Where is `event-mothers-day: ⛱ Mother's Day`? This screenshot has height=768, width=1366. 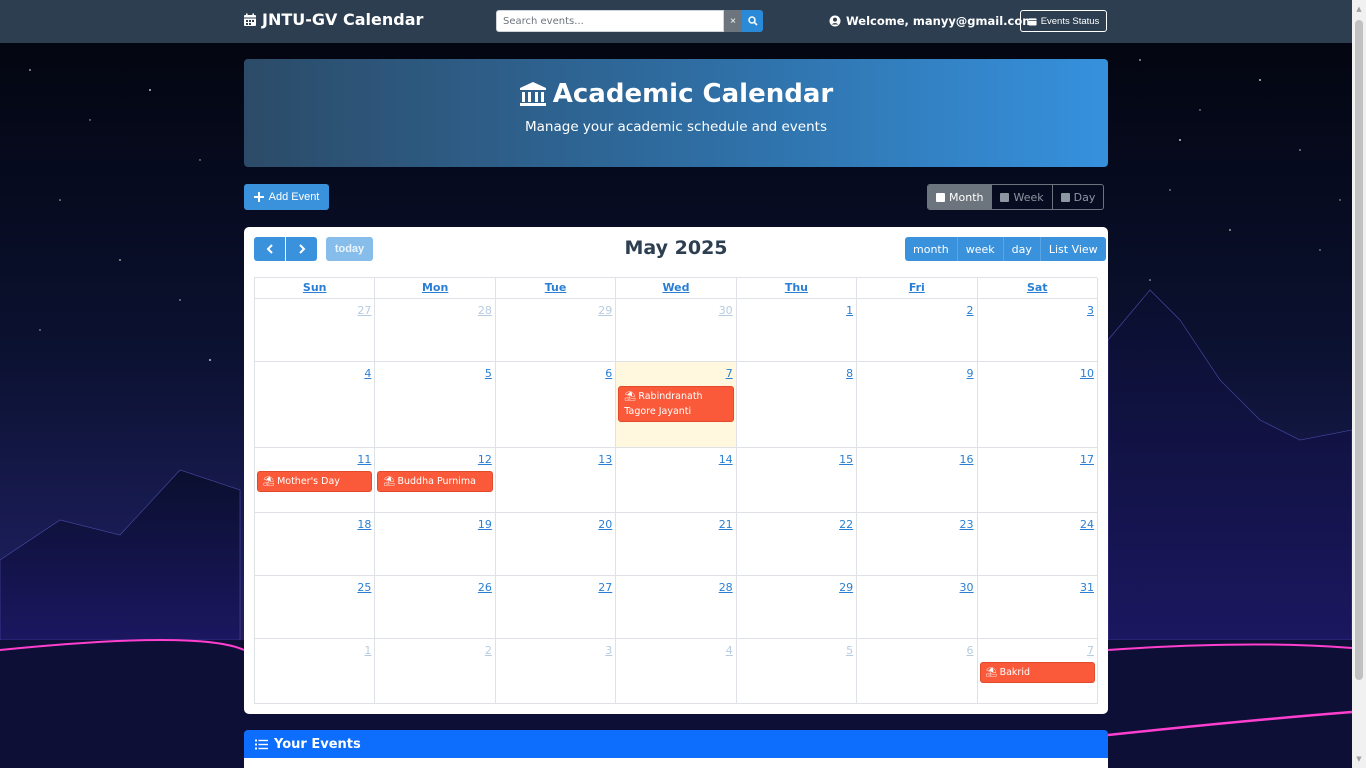
event-mothers-day: ⛱ Mother's Day is located at coordinates (315, 481).